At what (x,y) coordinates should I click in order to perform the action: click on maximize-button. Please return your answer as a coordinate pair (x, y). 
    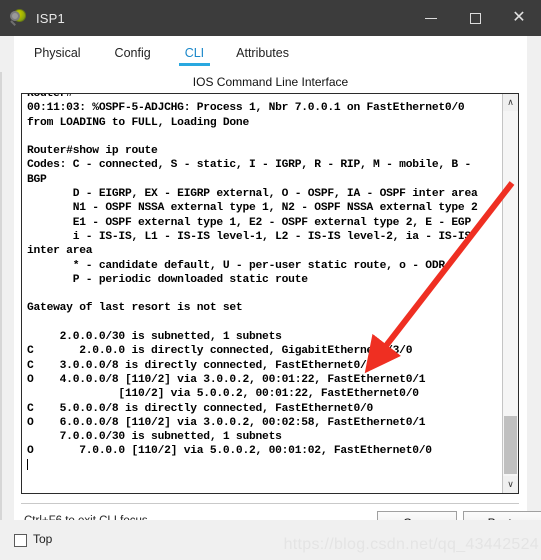
    Looking at the image, I should click on (475, 18).